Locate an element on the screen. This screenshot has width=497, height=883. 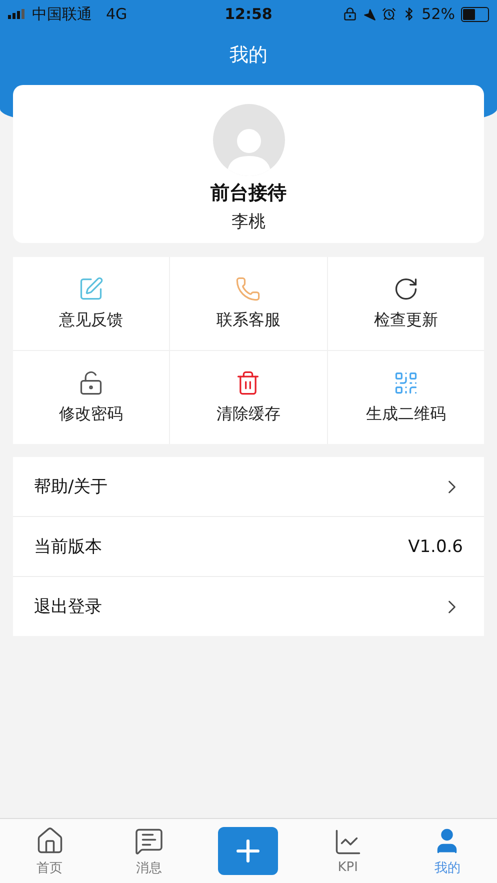
menu-label: 当前版本 is located at coordinates (68, 547).